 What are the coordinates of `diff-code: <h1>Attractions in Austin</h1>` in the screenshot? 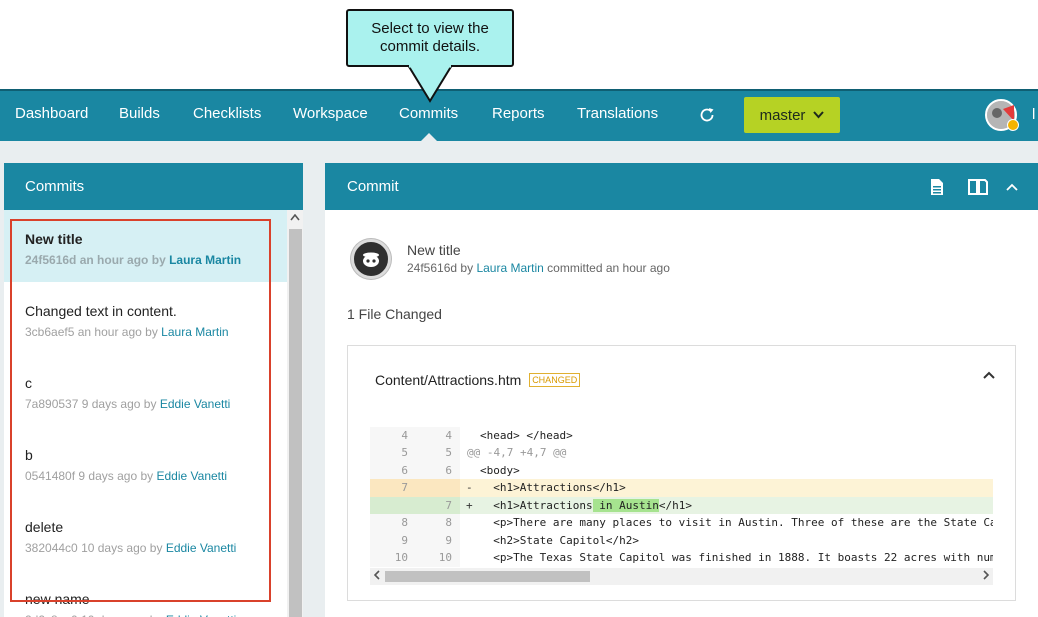 It's located at (586, 506).